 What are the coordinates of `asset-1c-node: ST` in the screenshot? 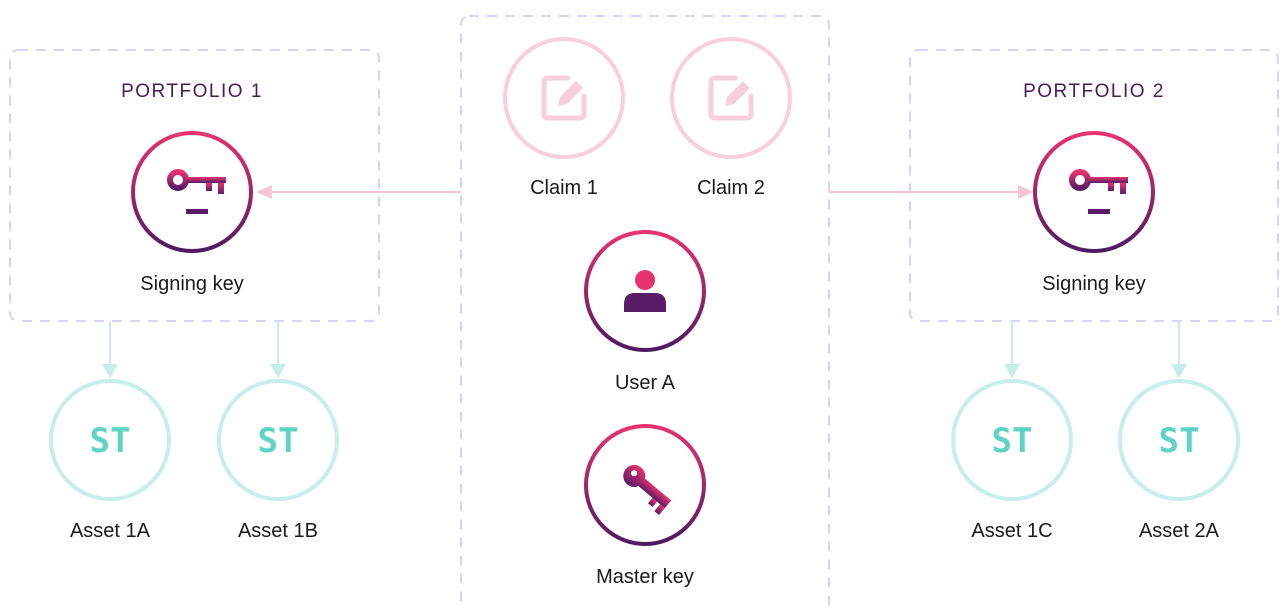 It's located at (1012, 440).